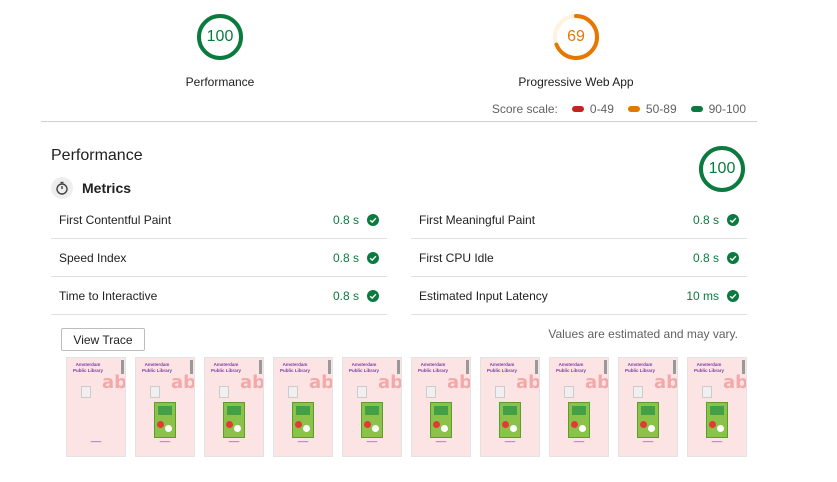 This screenshot has height=482, width=837. Describe the element at coordinates (702, 295) in the screenshot. I see `metric-value: 10 ms` at that location.